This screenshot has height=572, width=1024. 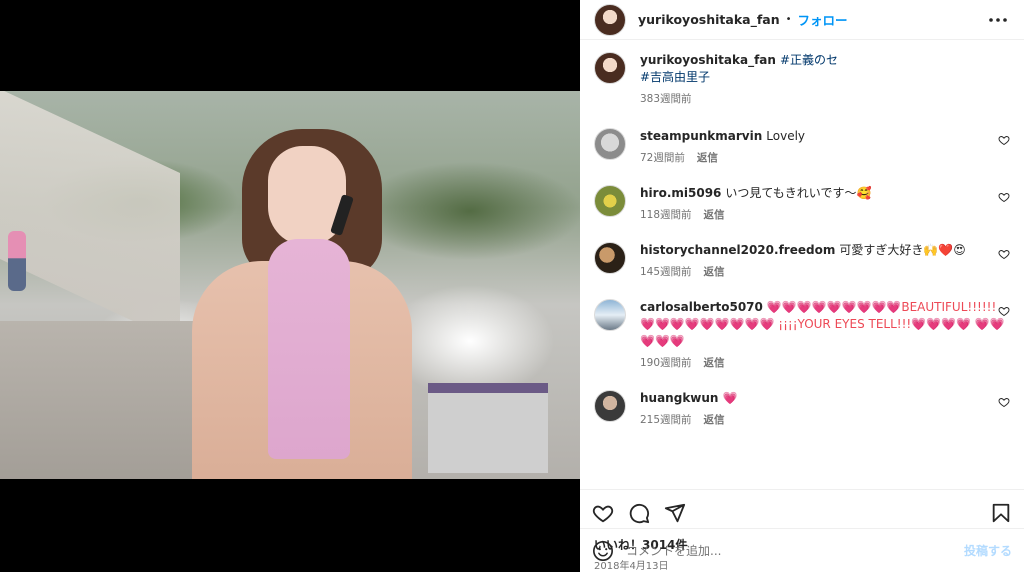 What do you see at coordinates (809, 60) in the screenshot?
I see `hashtag-link: #正義のセ` at bounding box center [809, 60].